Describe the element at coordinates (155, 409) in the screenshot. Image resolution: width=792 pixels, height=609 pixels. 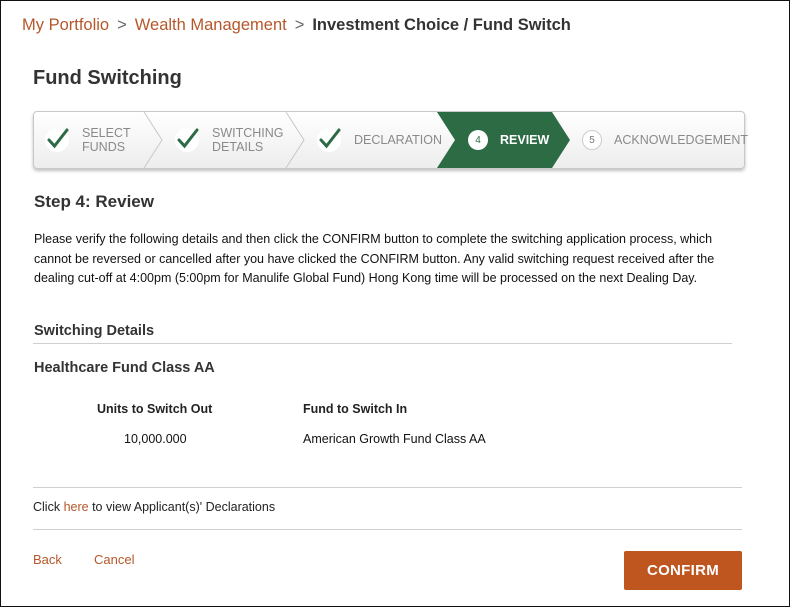
I see `column-header-units: Units to Switch Out` at that location.